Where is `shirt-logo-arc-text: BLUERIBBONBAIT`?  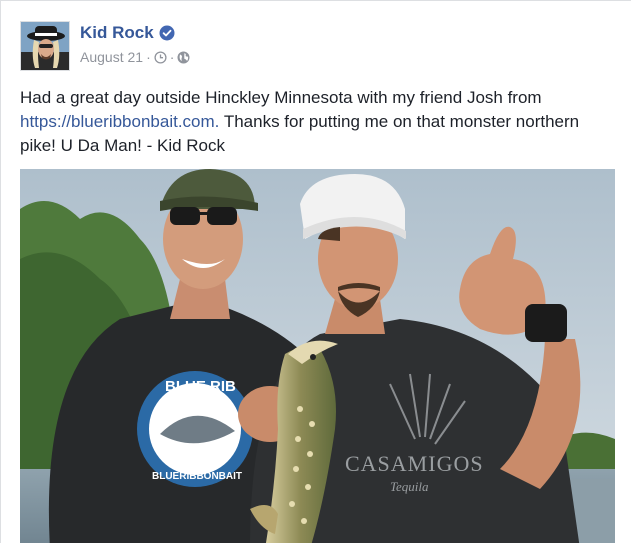
shirt-logo-arc-text: BLUERIBBONBAIT is located at coordinates (197, 476).